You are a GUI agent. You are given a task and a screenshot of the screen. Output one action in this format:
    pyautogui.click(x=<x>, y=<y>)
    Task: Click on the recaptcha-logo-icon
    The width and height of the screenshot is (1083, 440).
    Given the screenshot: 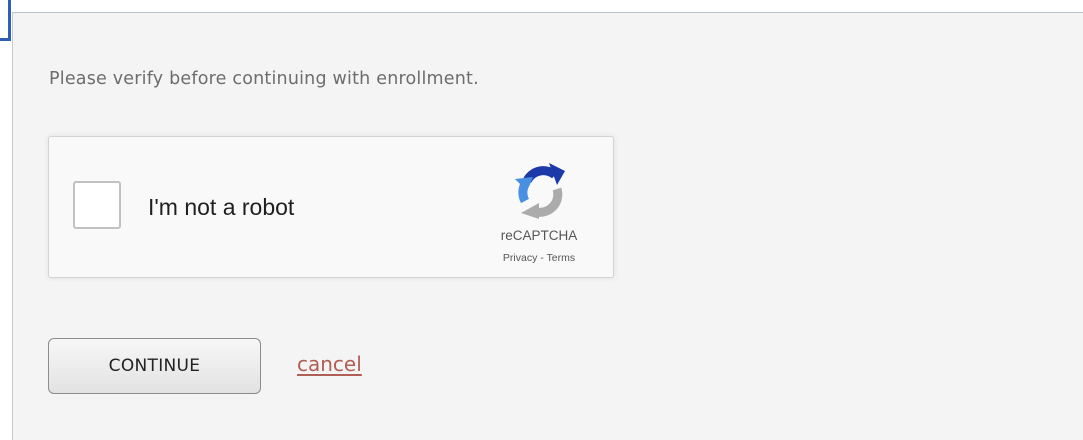 What is the action you would take?
    pyautogui.click(x=540, y=191)
    